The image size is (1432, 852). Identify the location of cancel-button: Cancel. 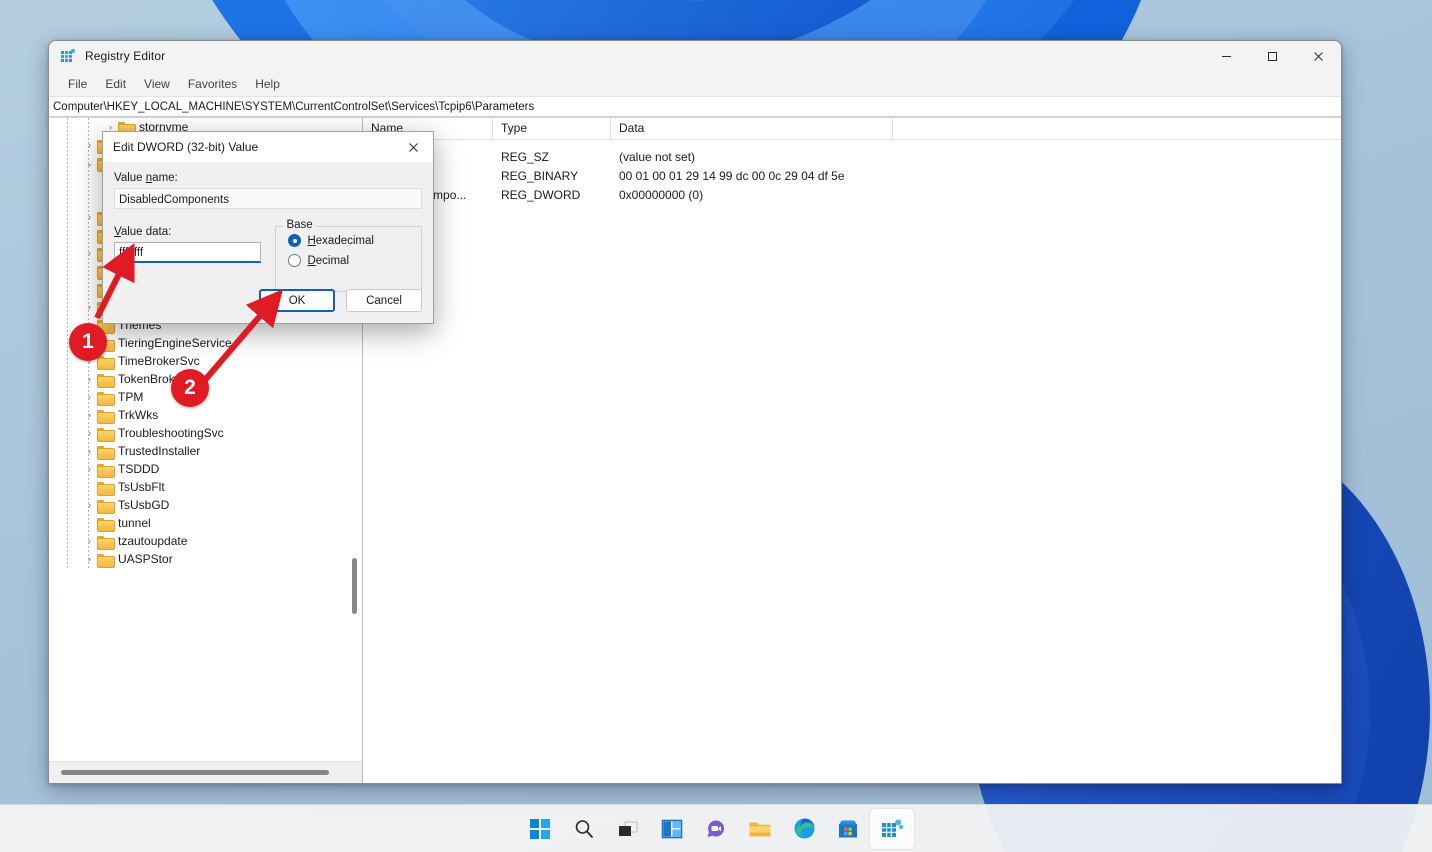
(384, 300).